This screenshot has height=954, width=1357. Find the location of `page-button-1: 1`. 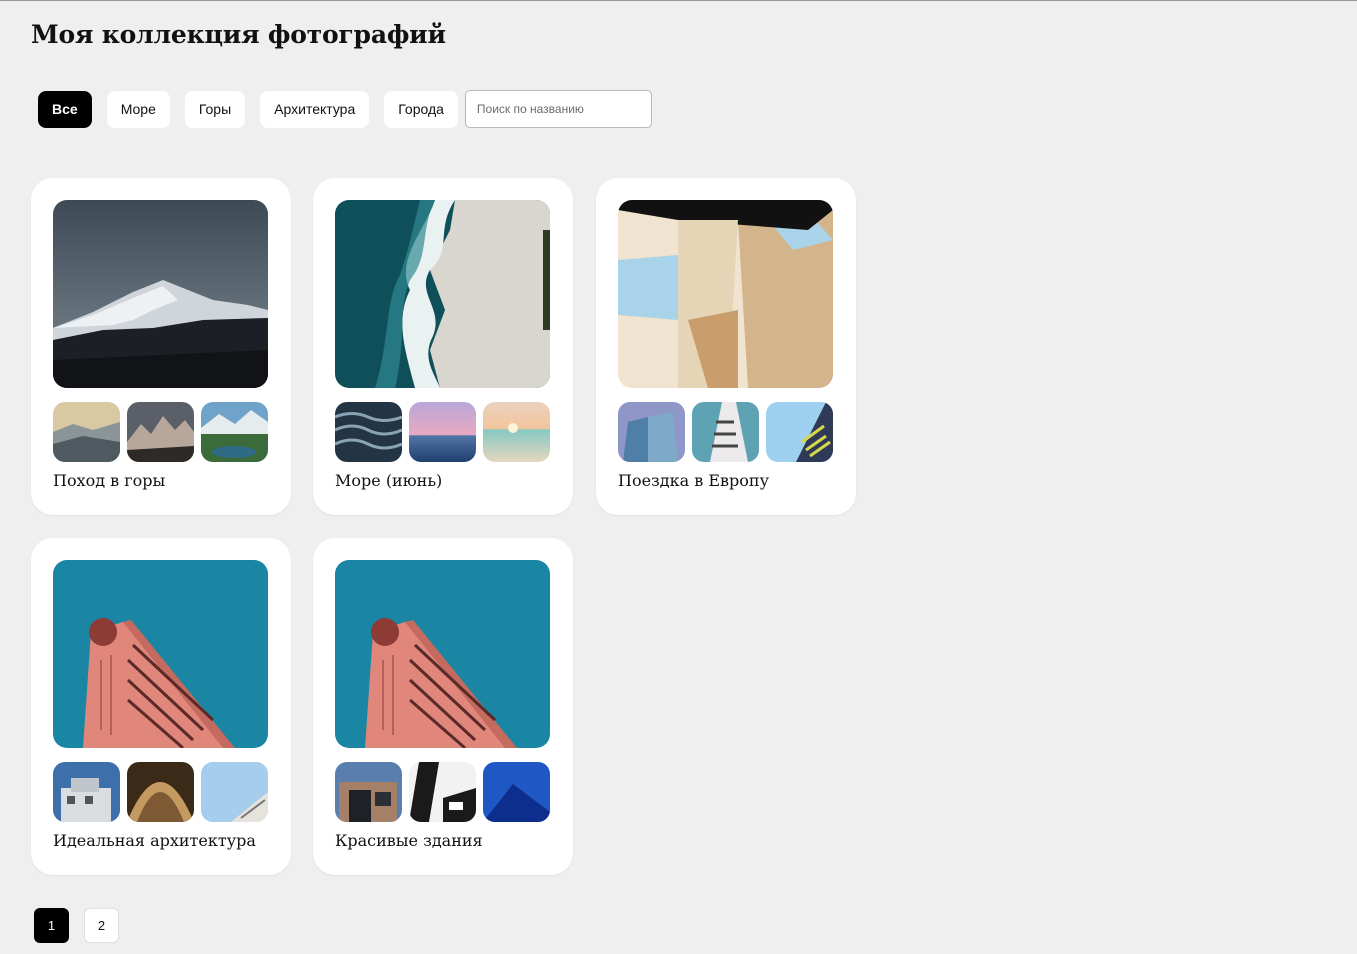

page-button-1: 1 is located at coordinates (51, 925).